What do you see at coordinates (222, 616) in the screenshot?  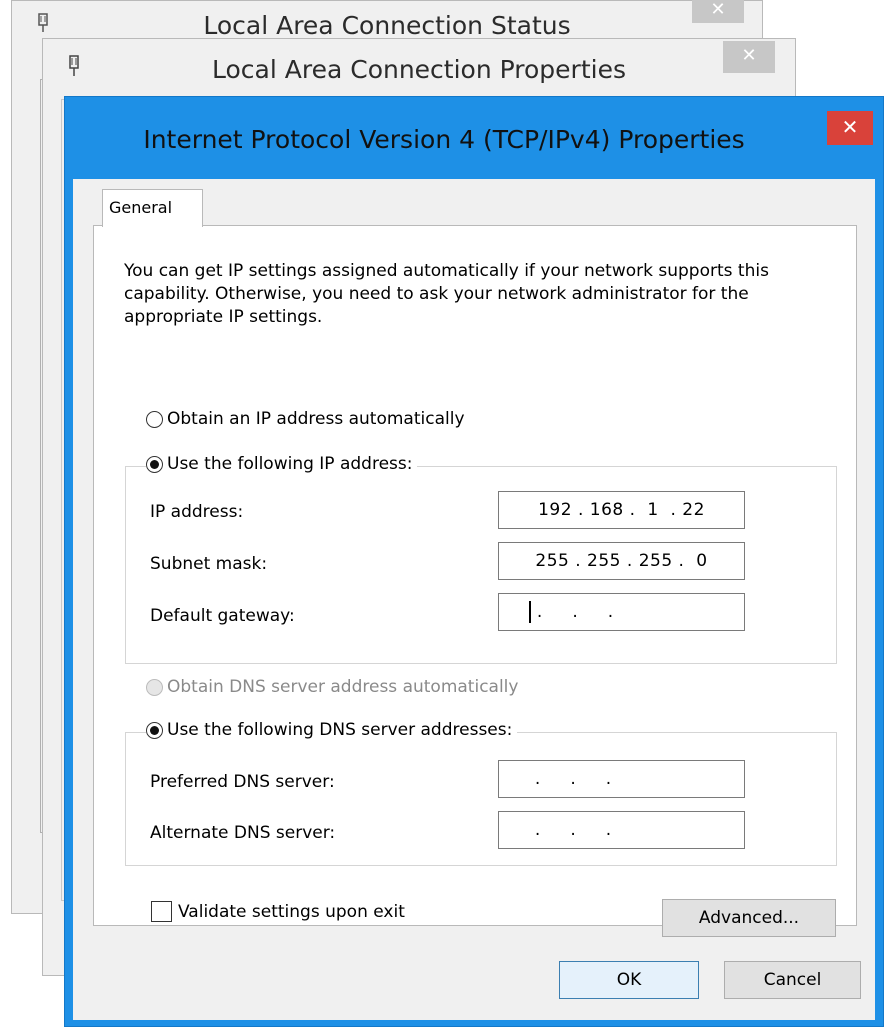 I see `default-gateway-label: Default gateway:` at bounding box center [222, 616].